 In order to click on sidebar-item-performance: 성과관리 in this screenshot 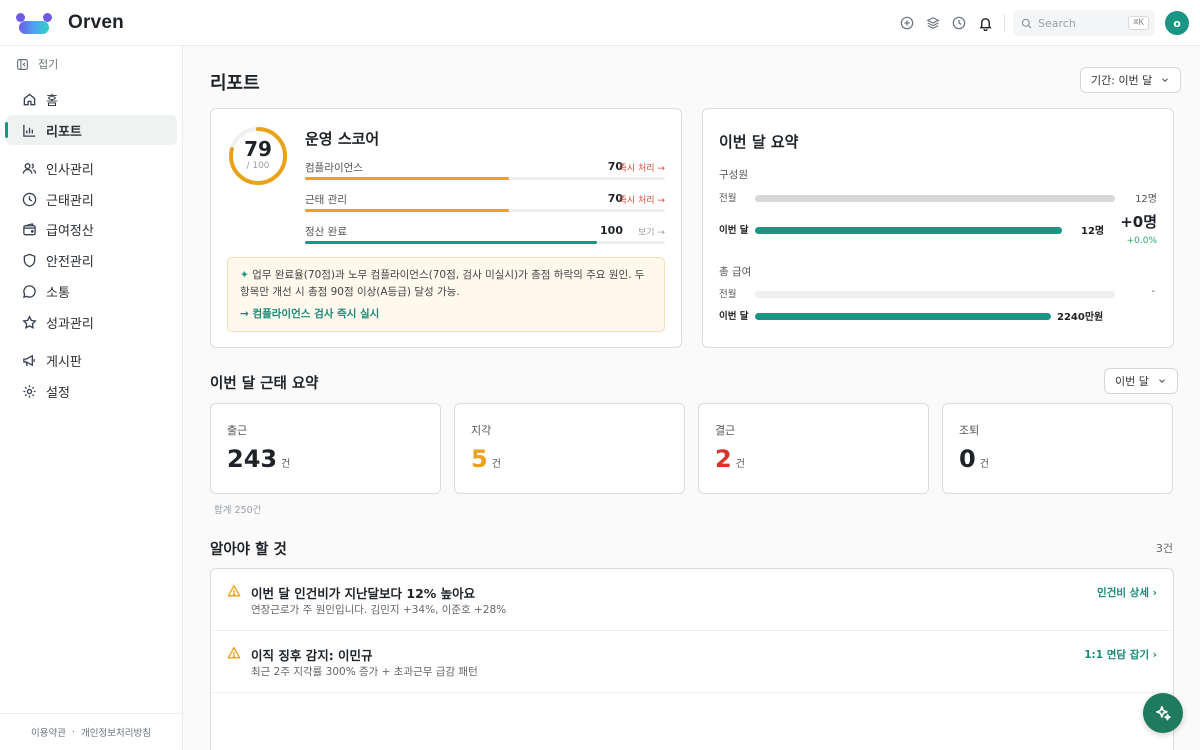, I will do `click(91, 322)`.